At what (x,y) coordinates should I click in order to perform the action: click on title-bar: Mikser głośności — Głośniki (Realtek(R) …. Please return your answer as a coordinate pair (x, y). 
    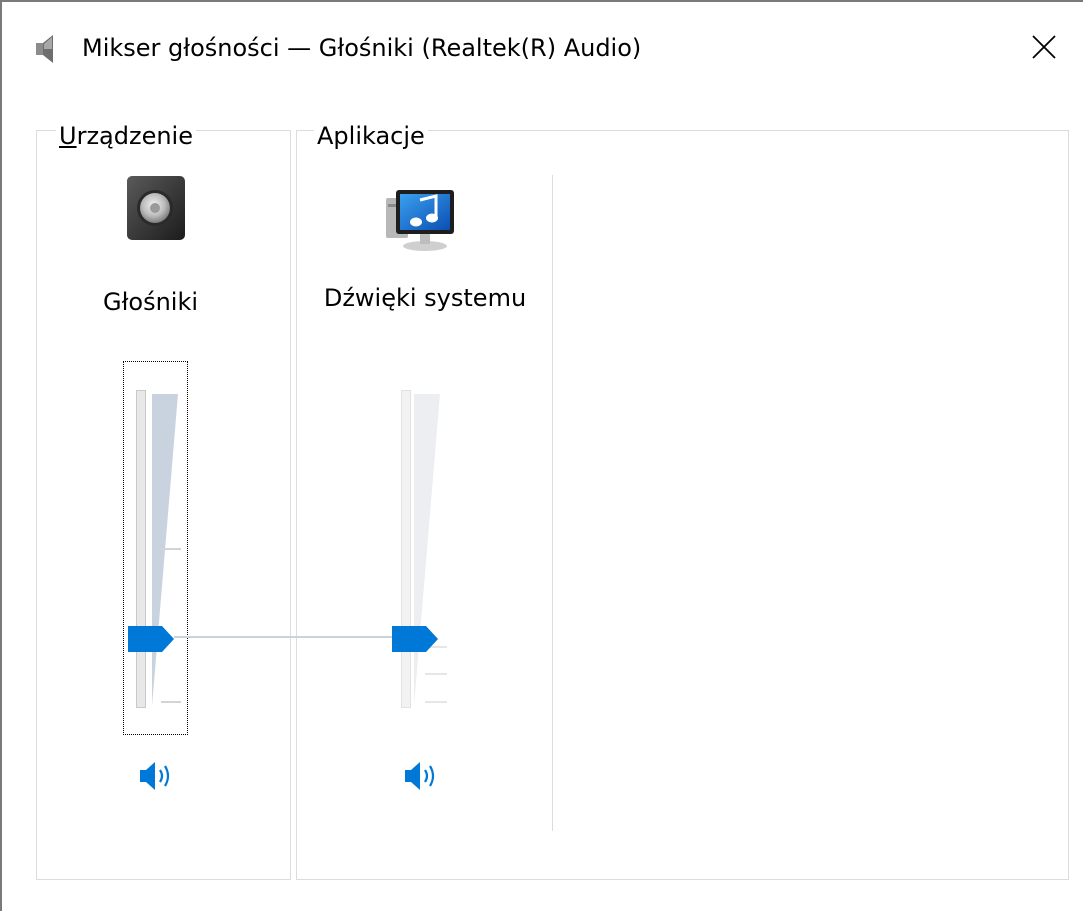
    Looking at the image, I should click on (542, 46).